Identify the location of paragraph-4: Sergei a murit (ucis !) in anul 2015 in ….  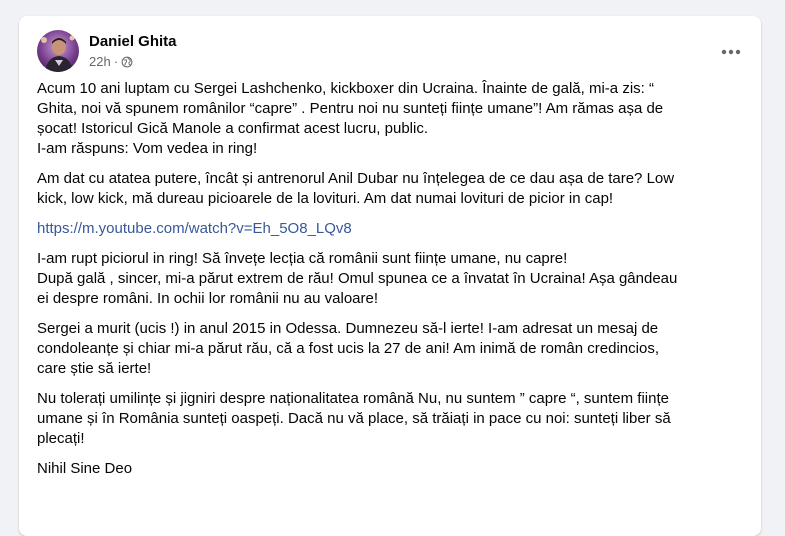
(390, 349).